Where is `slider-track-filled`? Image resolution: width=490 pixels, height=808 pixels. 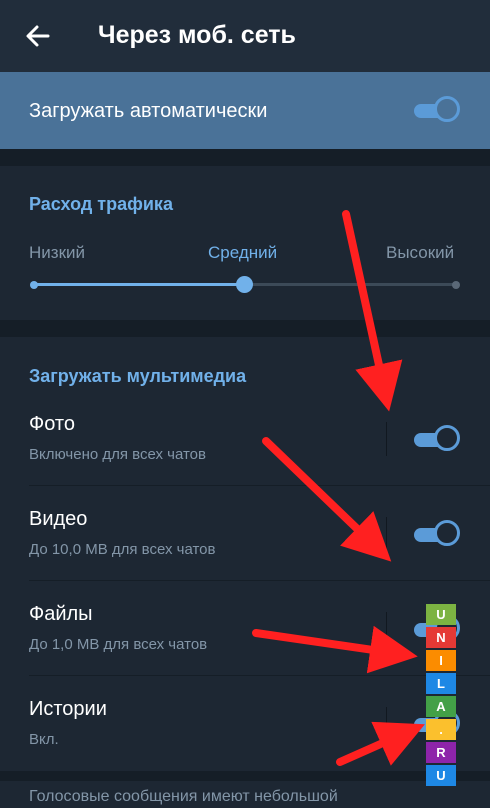
slider-track-filled is located at coordinates (139, 284).